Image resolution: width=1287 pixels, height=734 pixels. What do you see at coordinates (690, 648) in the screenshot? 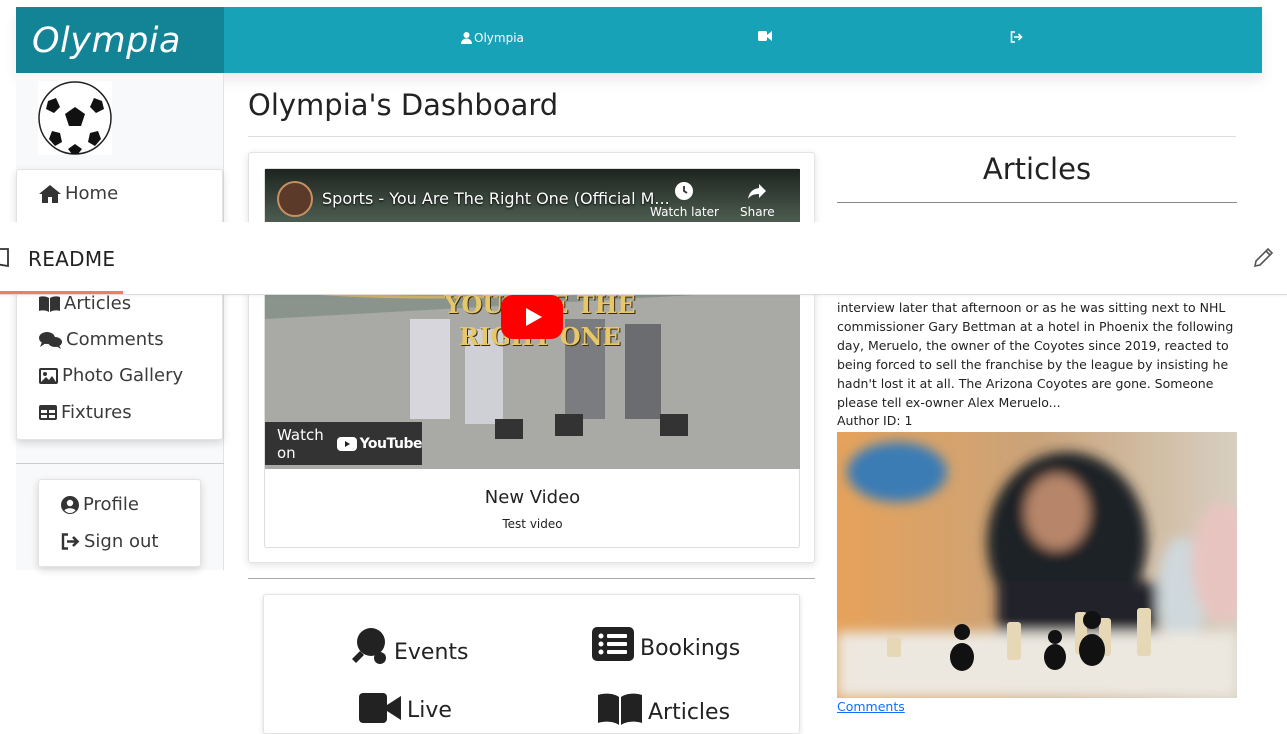
I see `quick-link-label: Bookings` at bounding box center [690, 648].